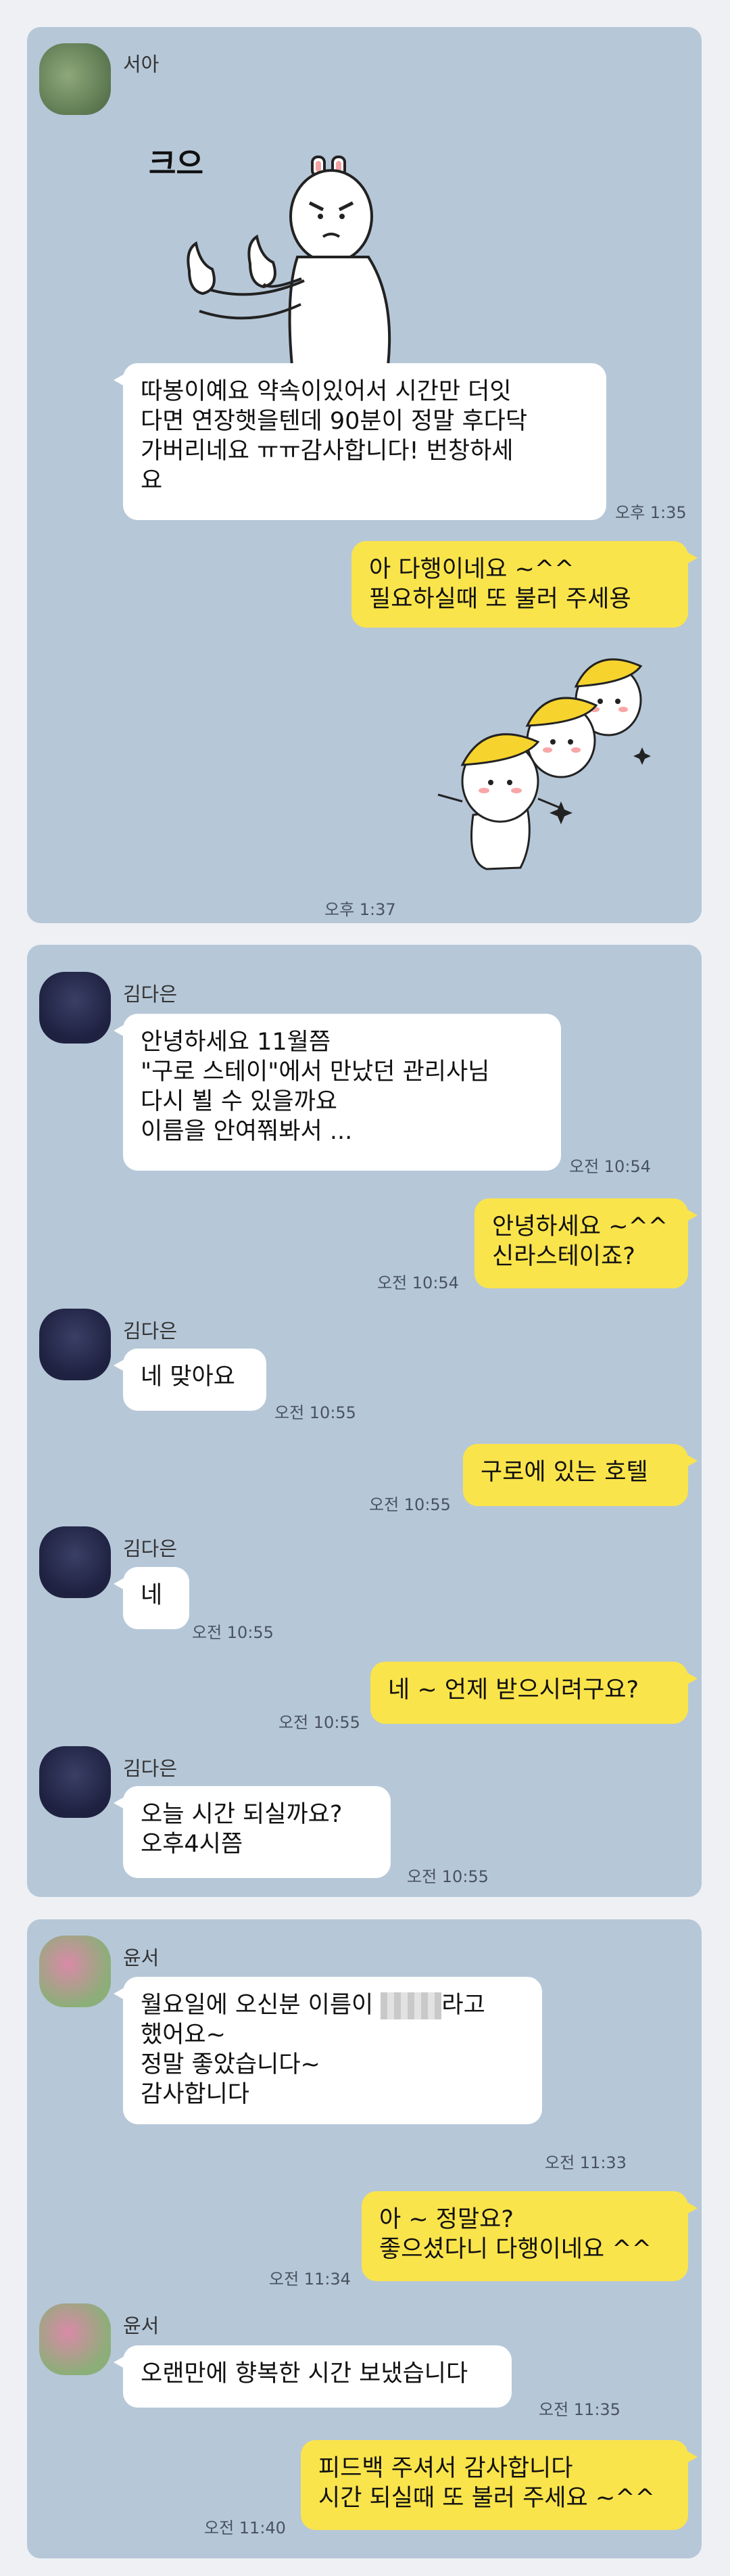 Image resolution: width=730 pixels, height=2576 pixels. I want to click on redacted-name, so click(411, 2005).